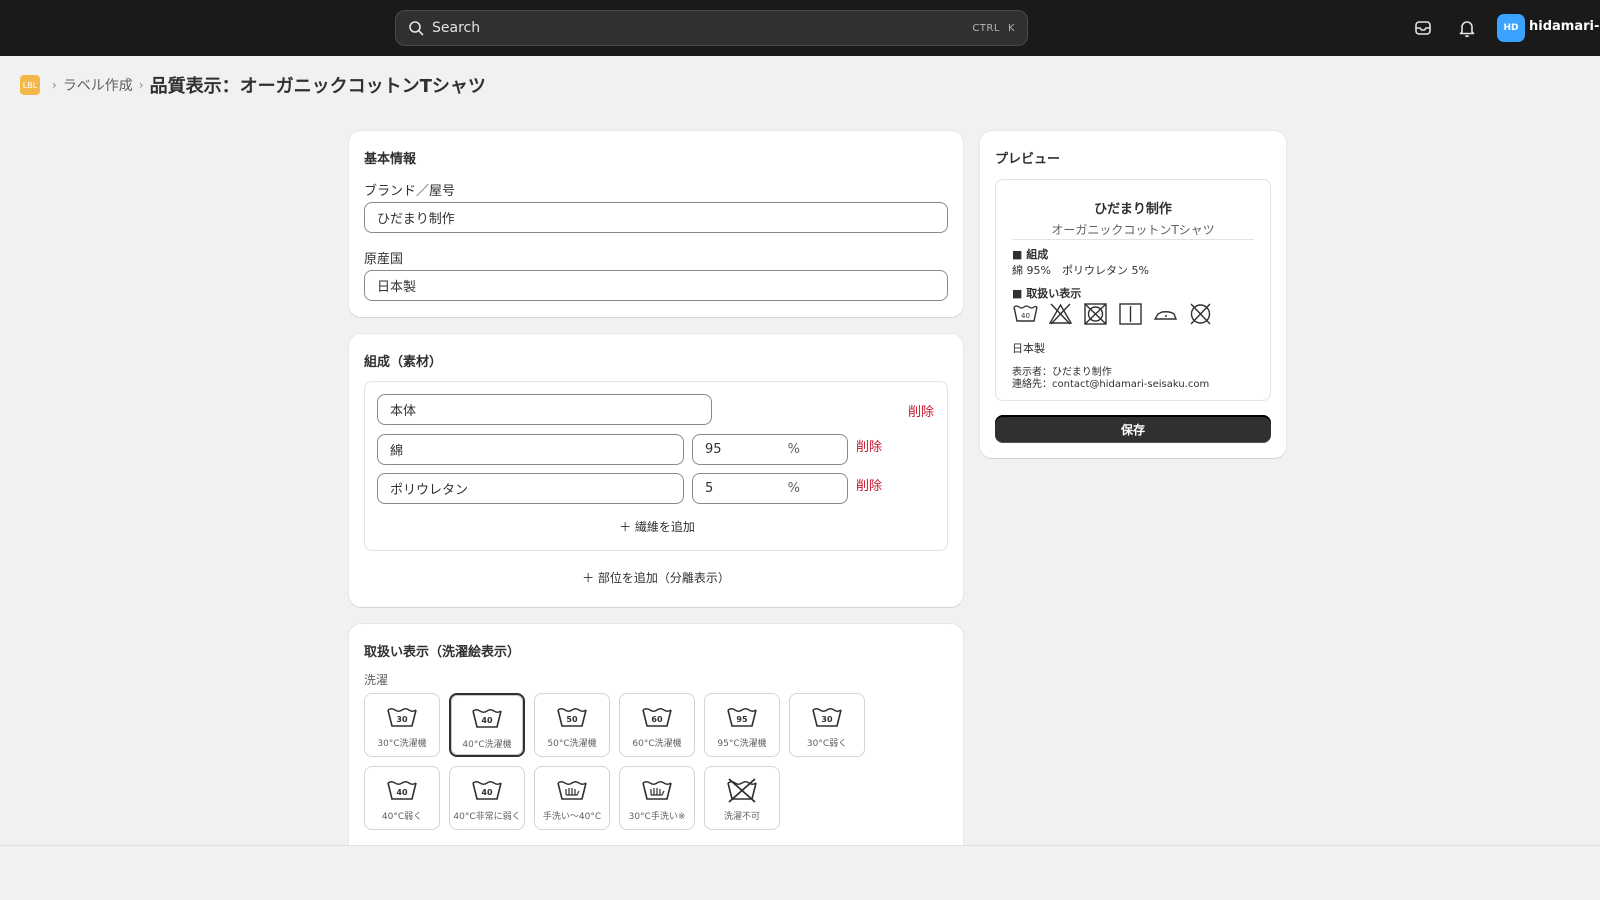 This screenshot has height=900, width=1600. What do you see at coordinates (487, 745) in the screenshot?
I see `wash-caption: 40°C洗濯機` at bounding box center [487, 745].